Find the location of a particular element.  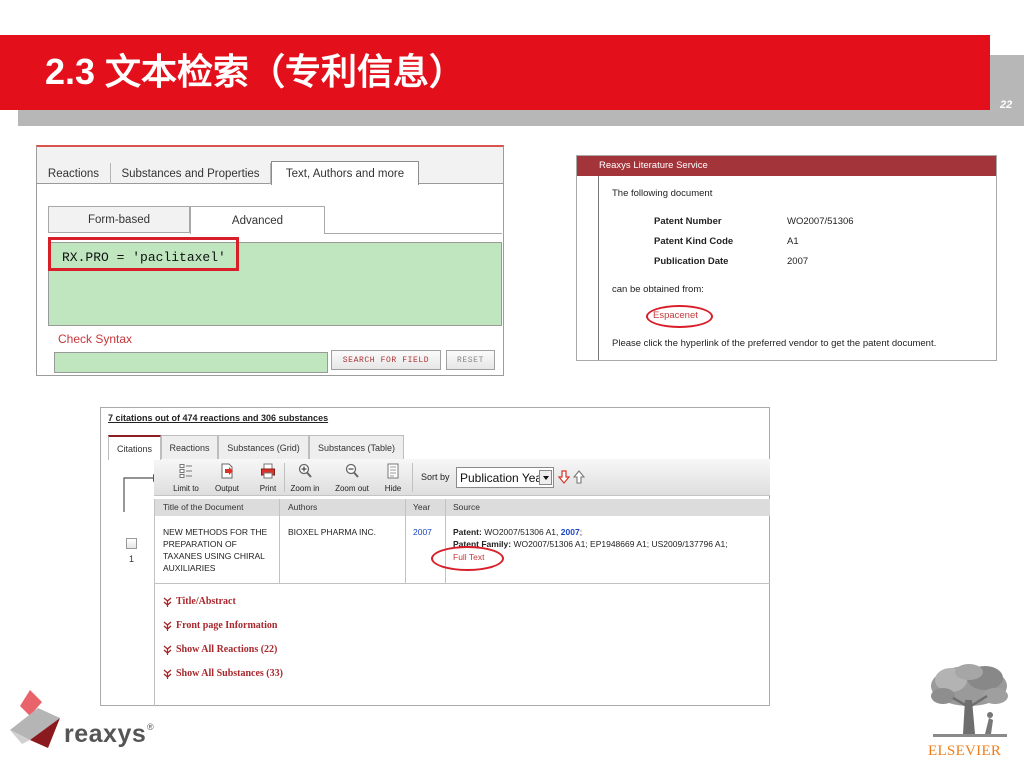

toolbar-label: Print is located at coordinates (268, 488).